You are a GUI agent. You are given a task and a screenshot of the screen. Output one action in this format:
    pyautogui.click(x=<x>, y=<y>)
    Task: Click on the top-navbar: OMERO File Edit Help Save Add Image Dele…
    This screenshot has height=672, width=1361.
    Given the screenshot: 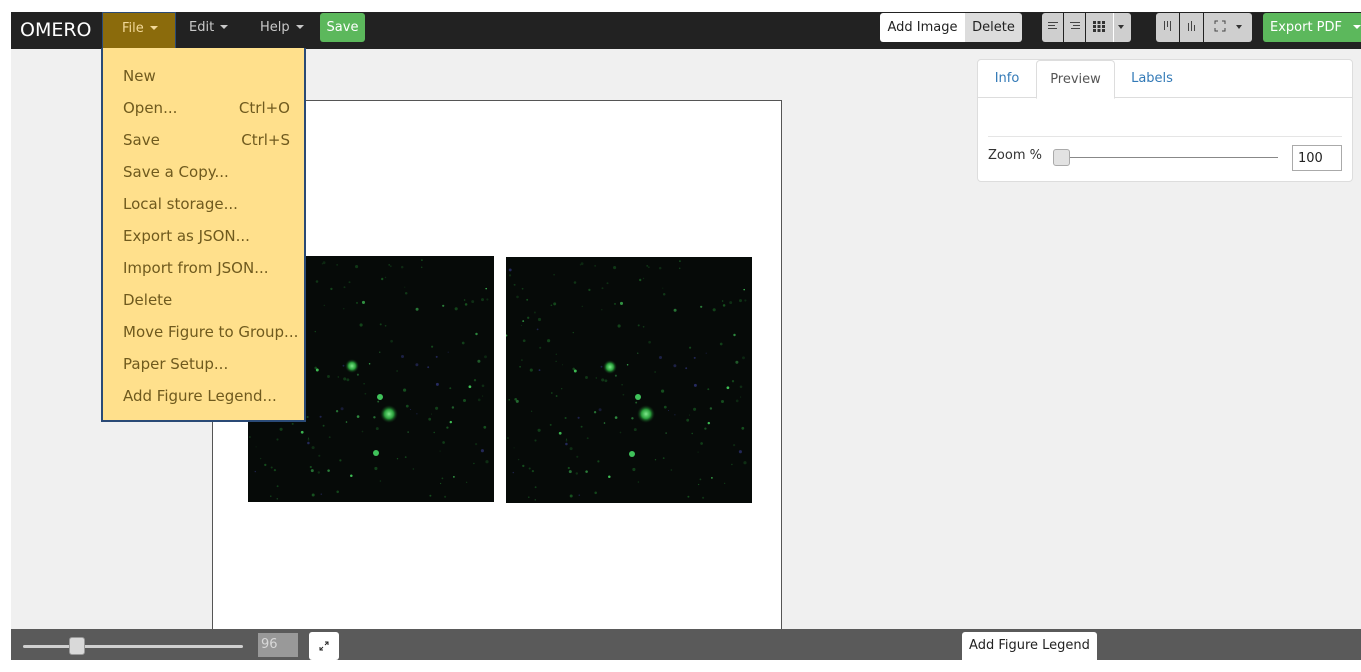 What is the action you would take?
    pyautogui.click(x=686, y=30)
    